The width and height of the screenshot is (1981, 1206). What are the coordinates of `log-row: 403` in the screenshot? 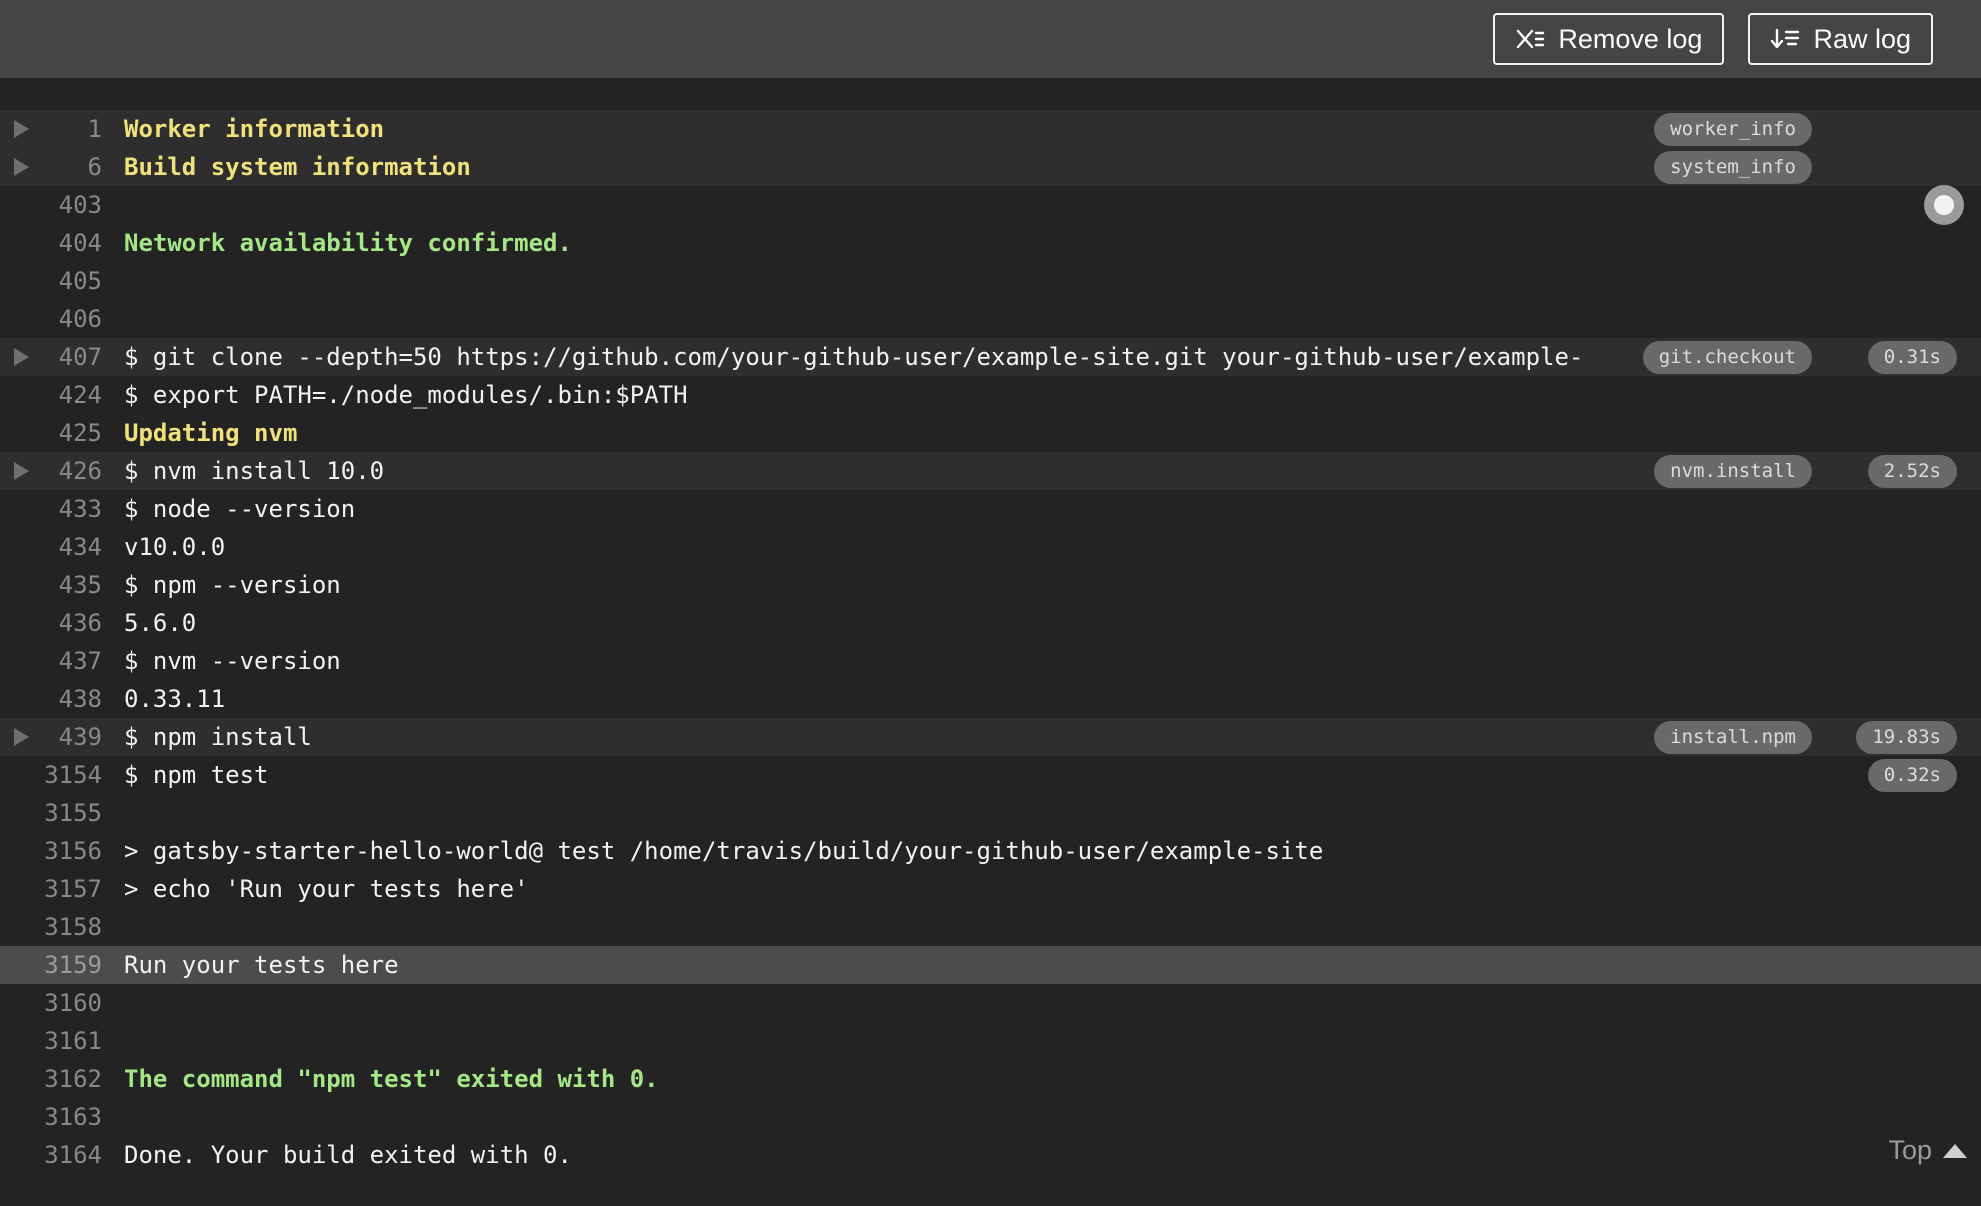 It's located at (990, 205).